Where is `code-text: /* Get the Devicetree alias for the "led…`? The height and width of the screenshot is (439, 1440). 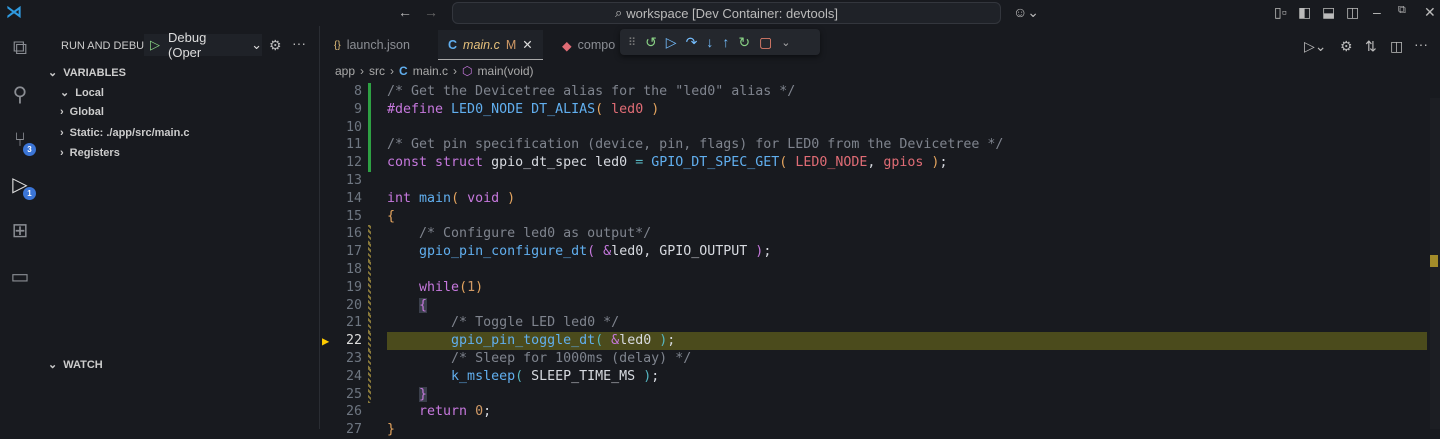
code-text: /* Get the Devicetree alias for the "led… is located at coordinates (591, 92).